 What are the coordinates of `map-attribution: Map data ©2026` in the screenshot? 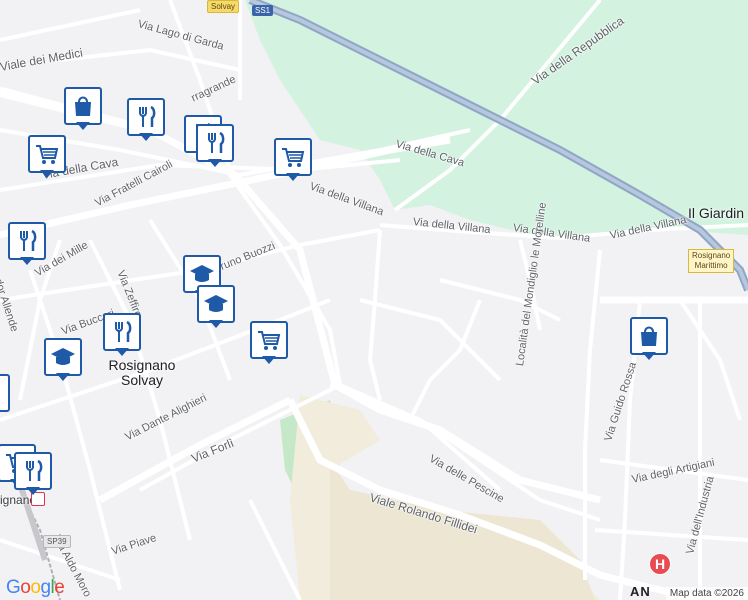 It's located at (706, 593).